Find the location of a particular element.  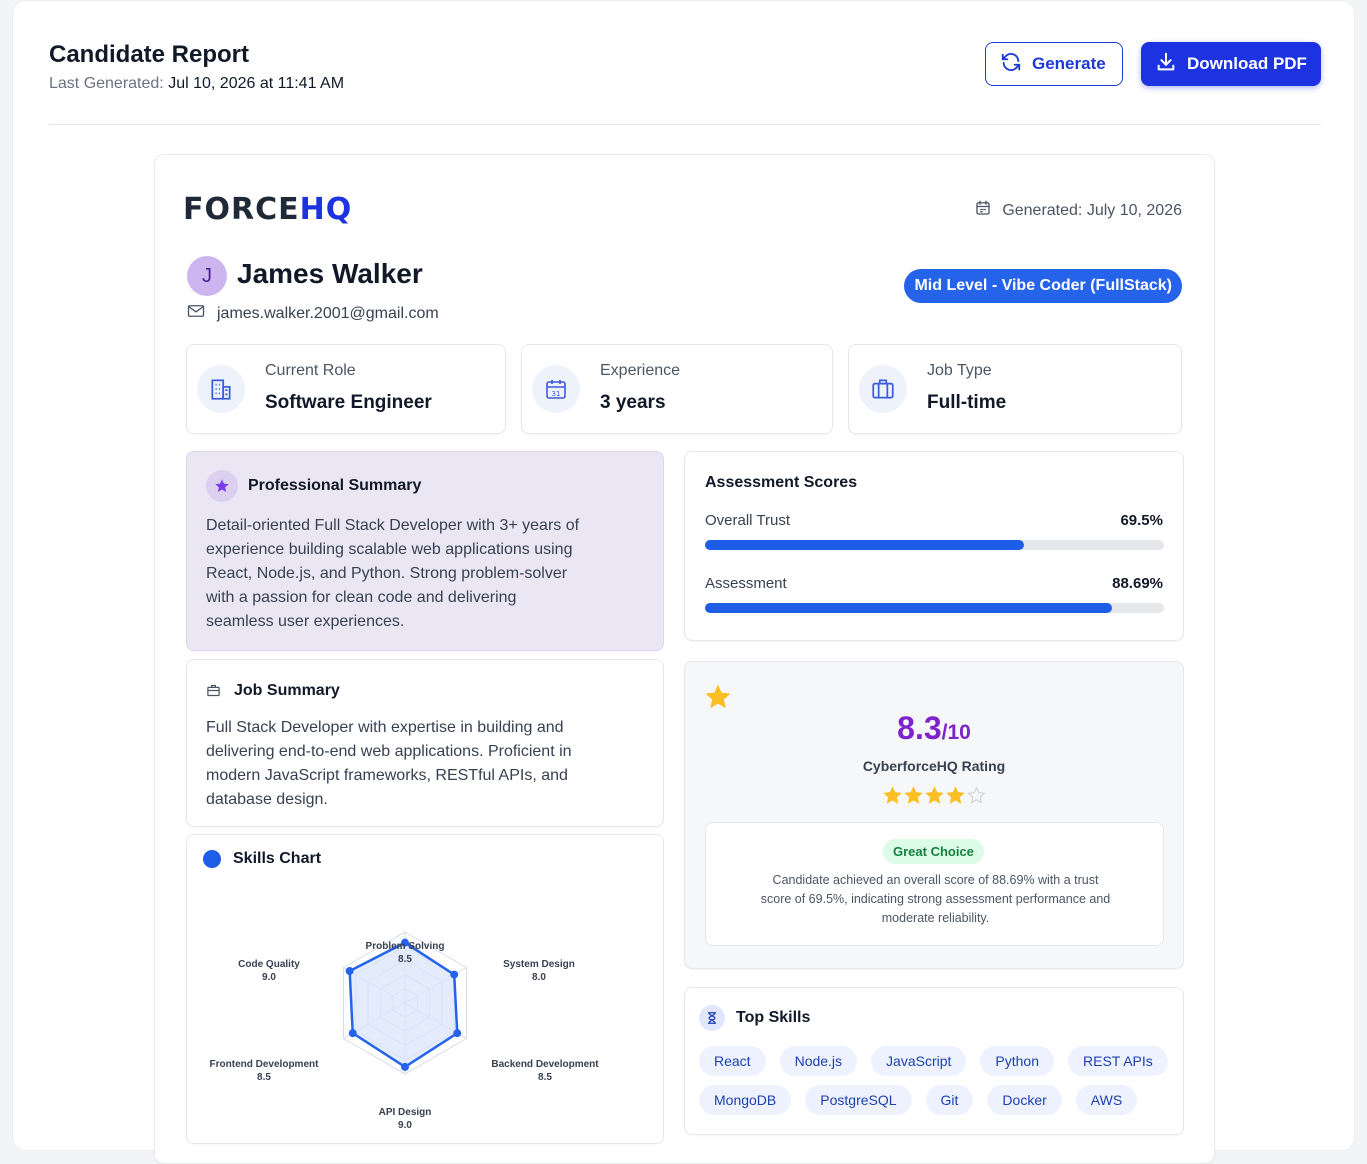

job-summary-title: Job Summary is located at coordinates (287, 690).